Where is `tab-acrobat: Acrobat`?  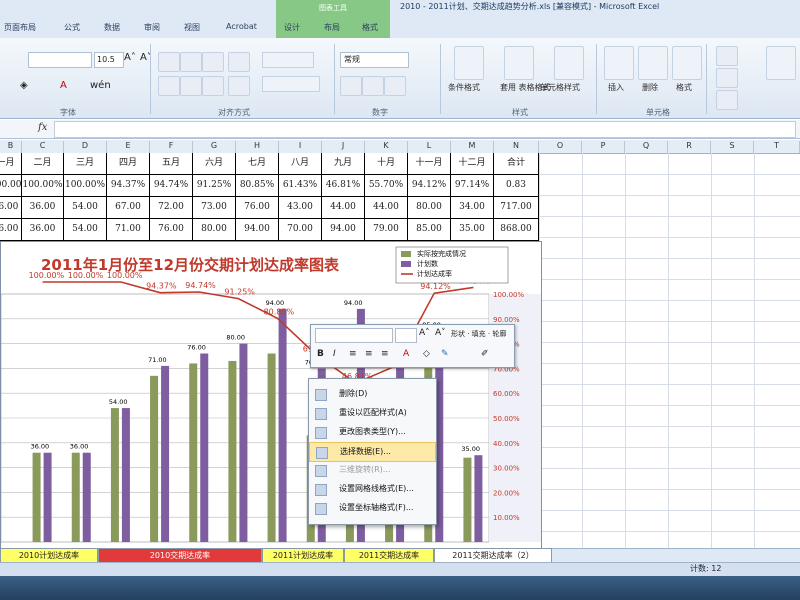 tab-acrobat: Acrobat is located at coordinates (241, 26).